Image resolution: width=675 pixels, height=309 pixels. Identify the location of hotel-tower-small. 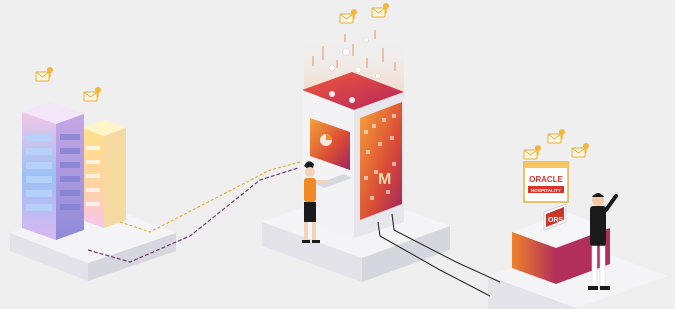
(104, 174).